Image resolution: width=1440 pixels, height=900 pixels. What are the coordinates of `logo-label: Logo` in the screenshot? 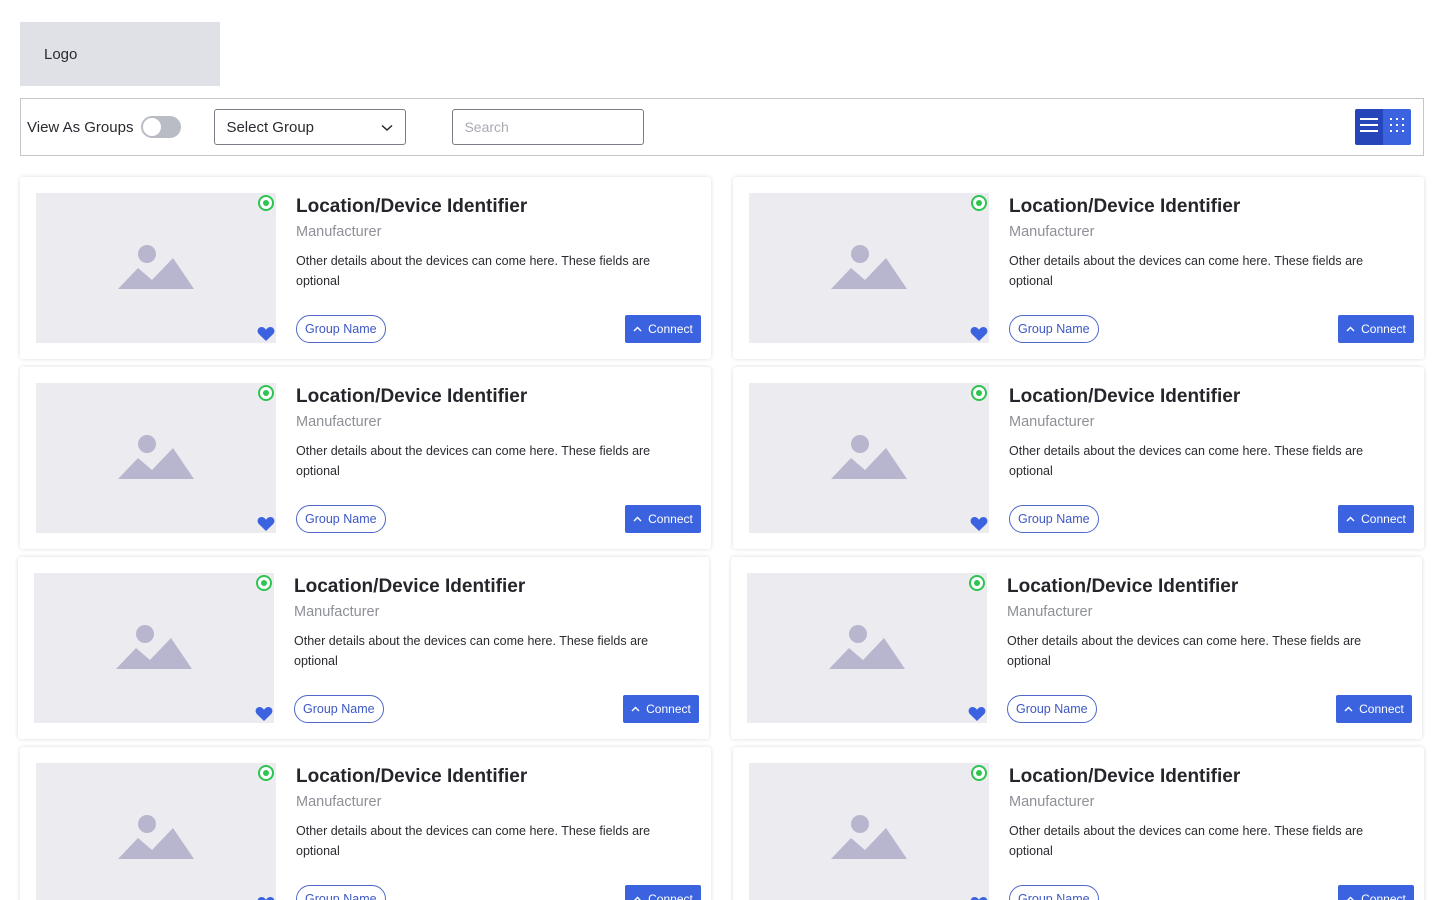 It's located at (61, 54).